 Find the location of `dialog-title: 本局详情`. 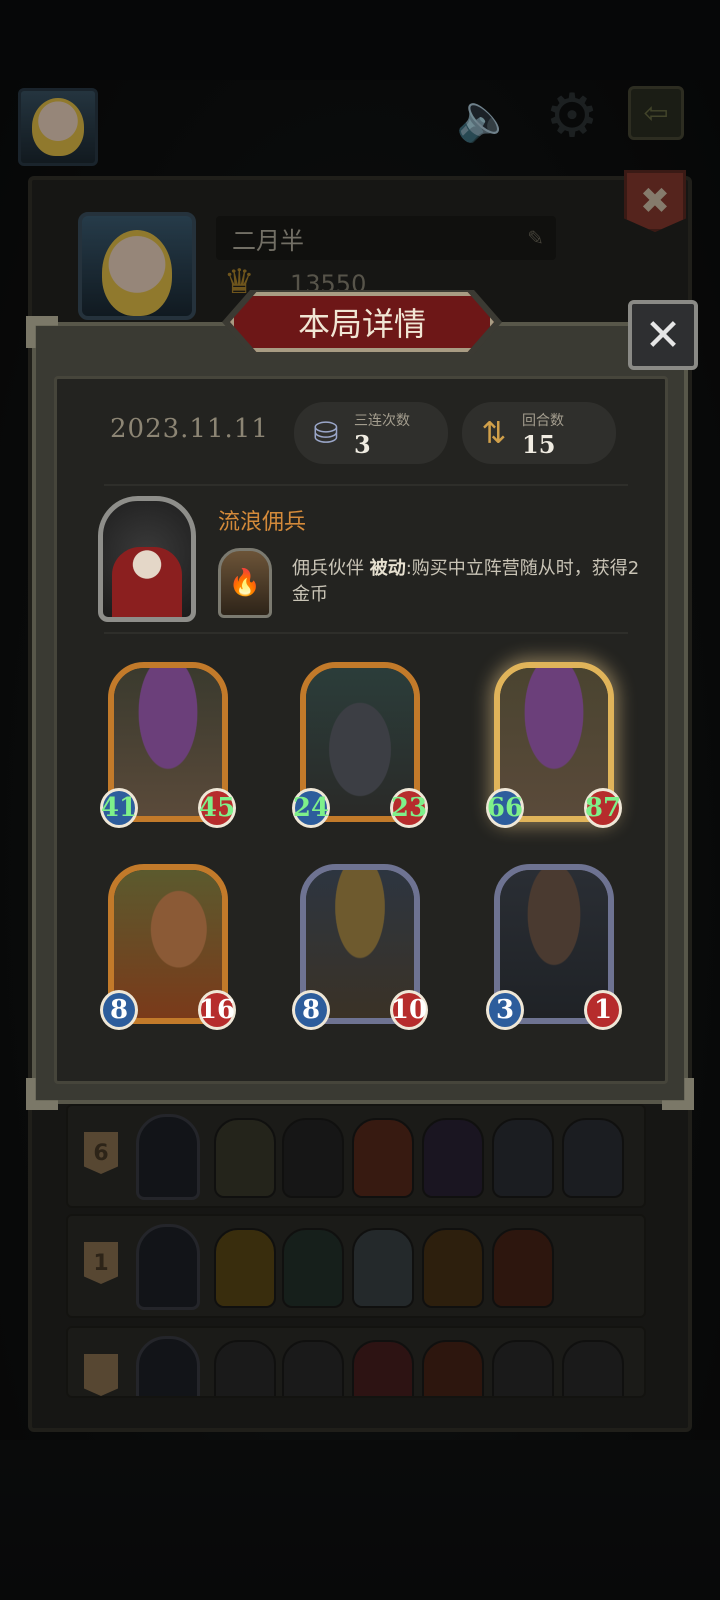

dialog-title: 本局详情 is located at coordinates (362, 322).